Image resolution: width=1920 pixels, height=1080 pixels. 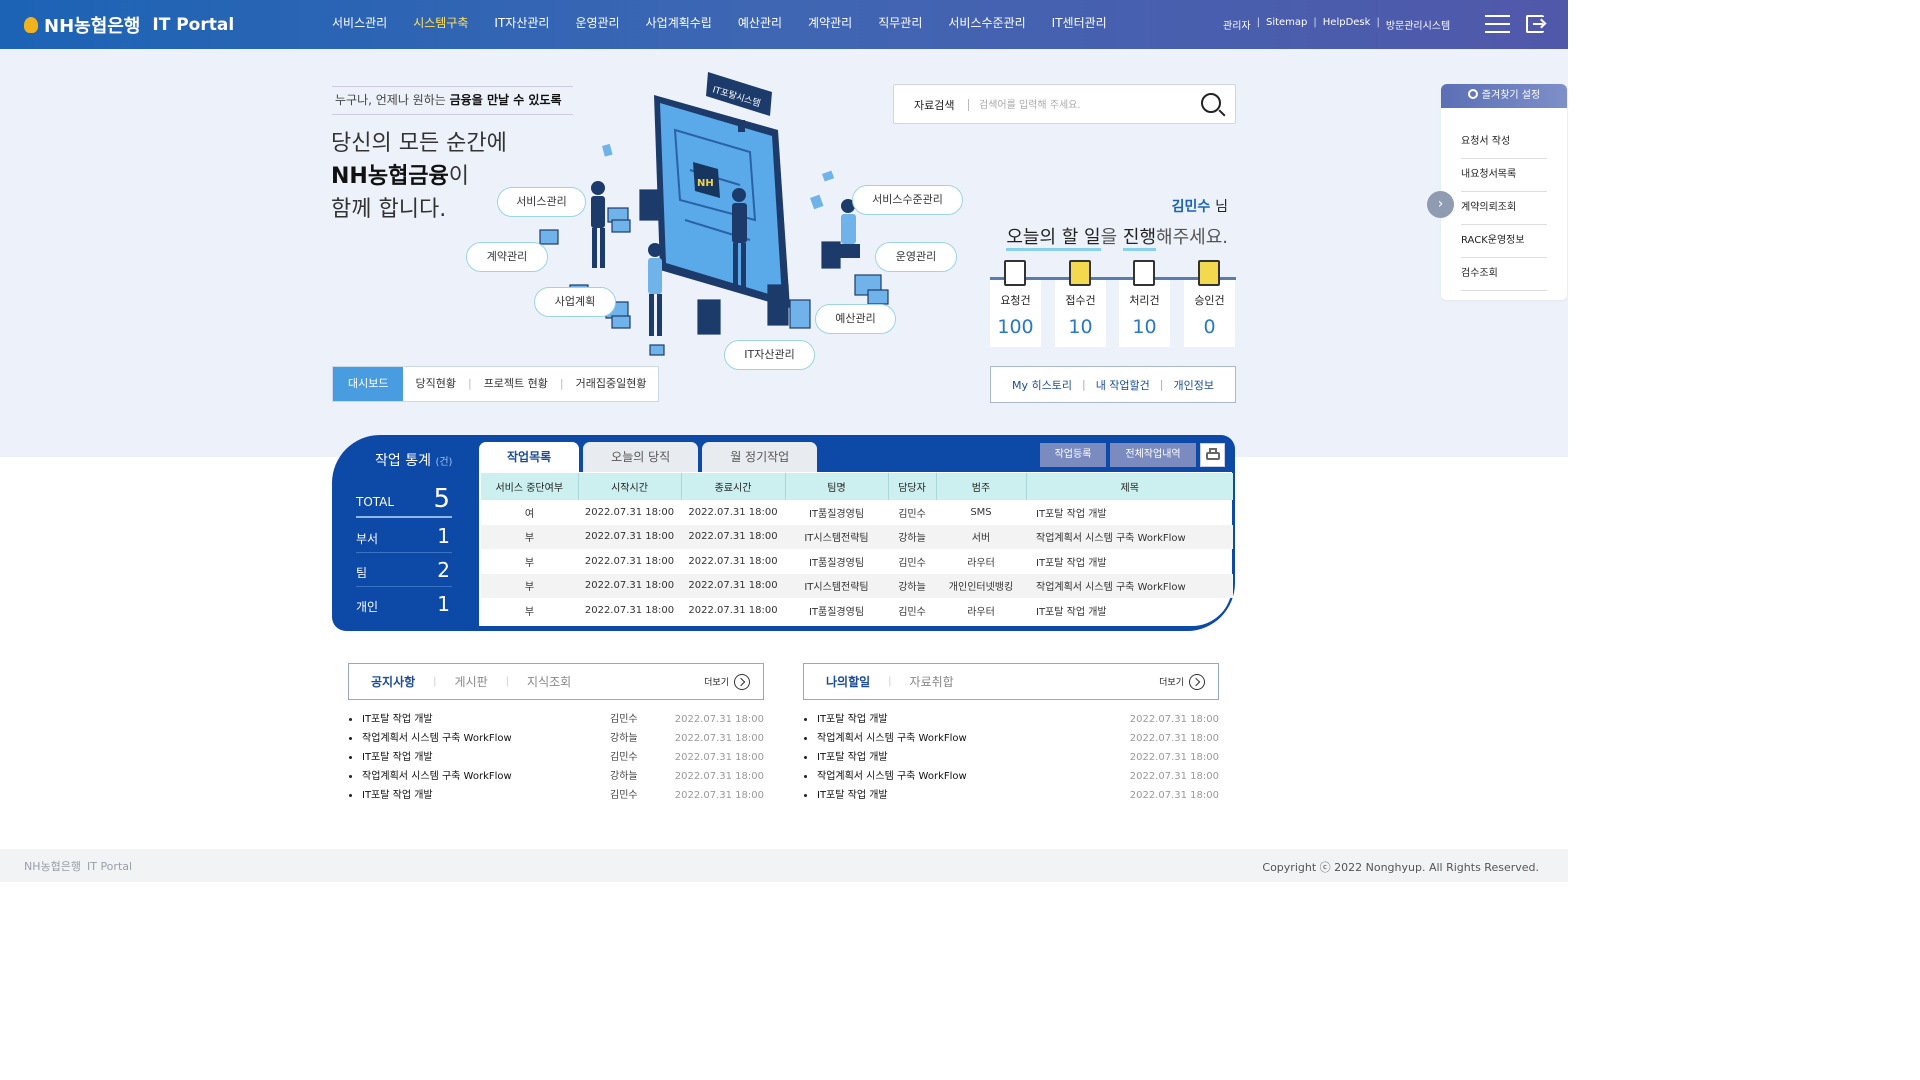 I want to click on favorite-item: 계약의뢰조회, so click(x=1504, y=208).